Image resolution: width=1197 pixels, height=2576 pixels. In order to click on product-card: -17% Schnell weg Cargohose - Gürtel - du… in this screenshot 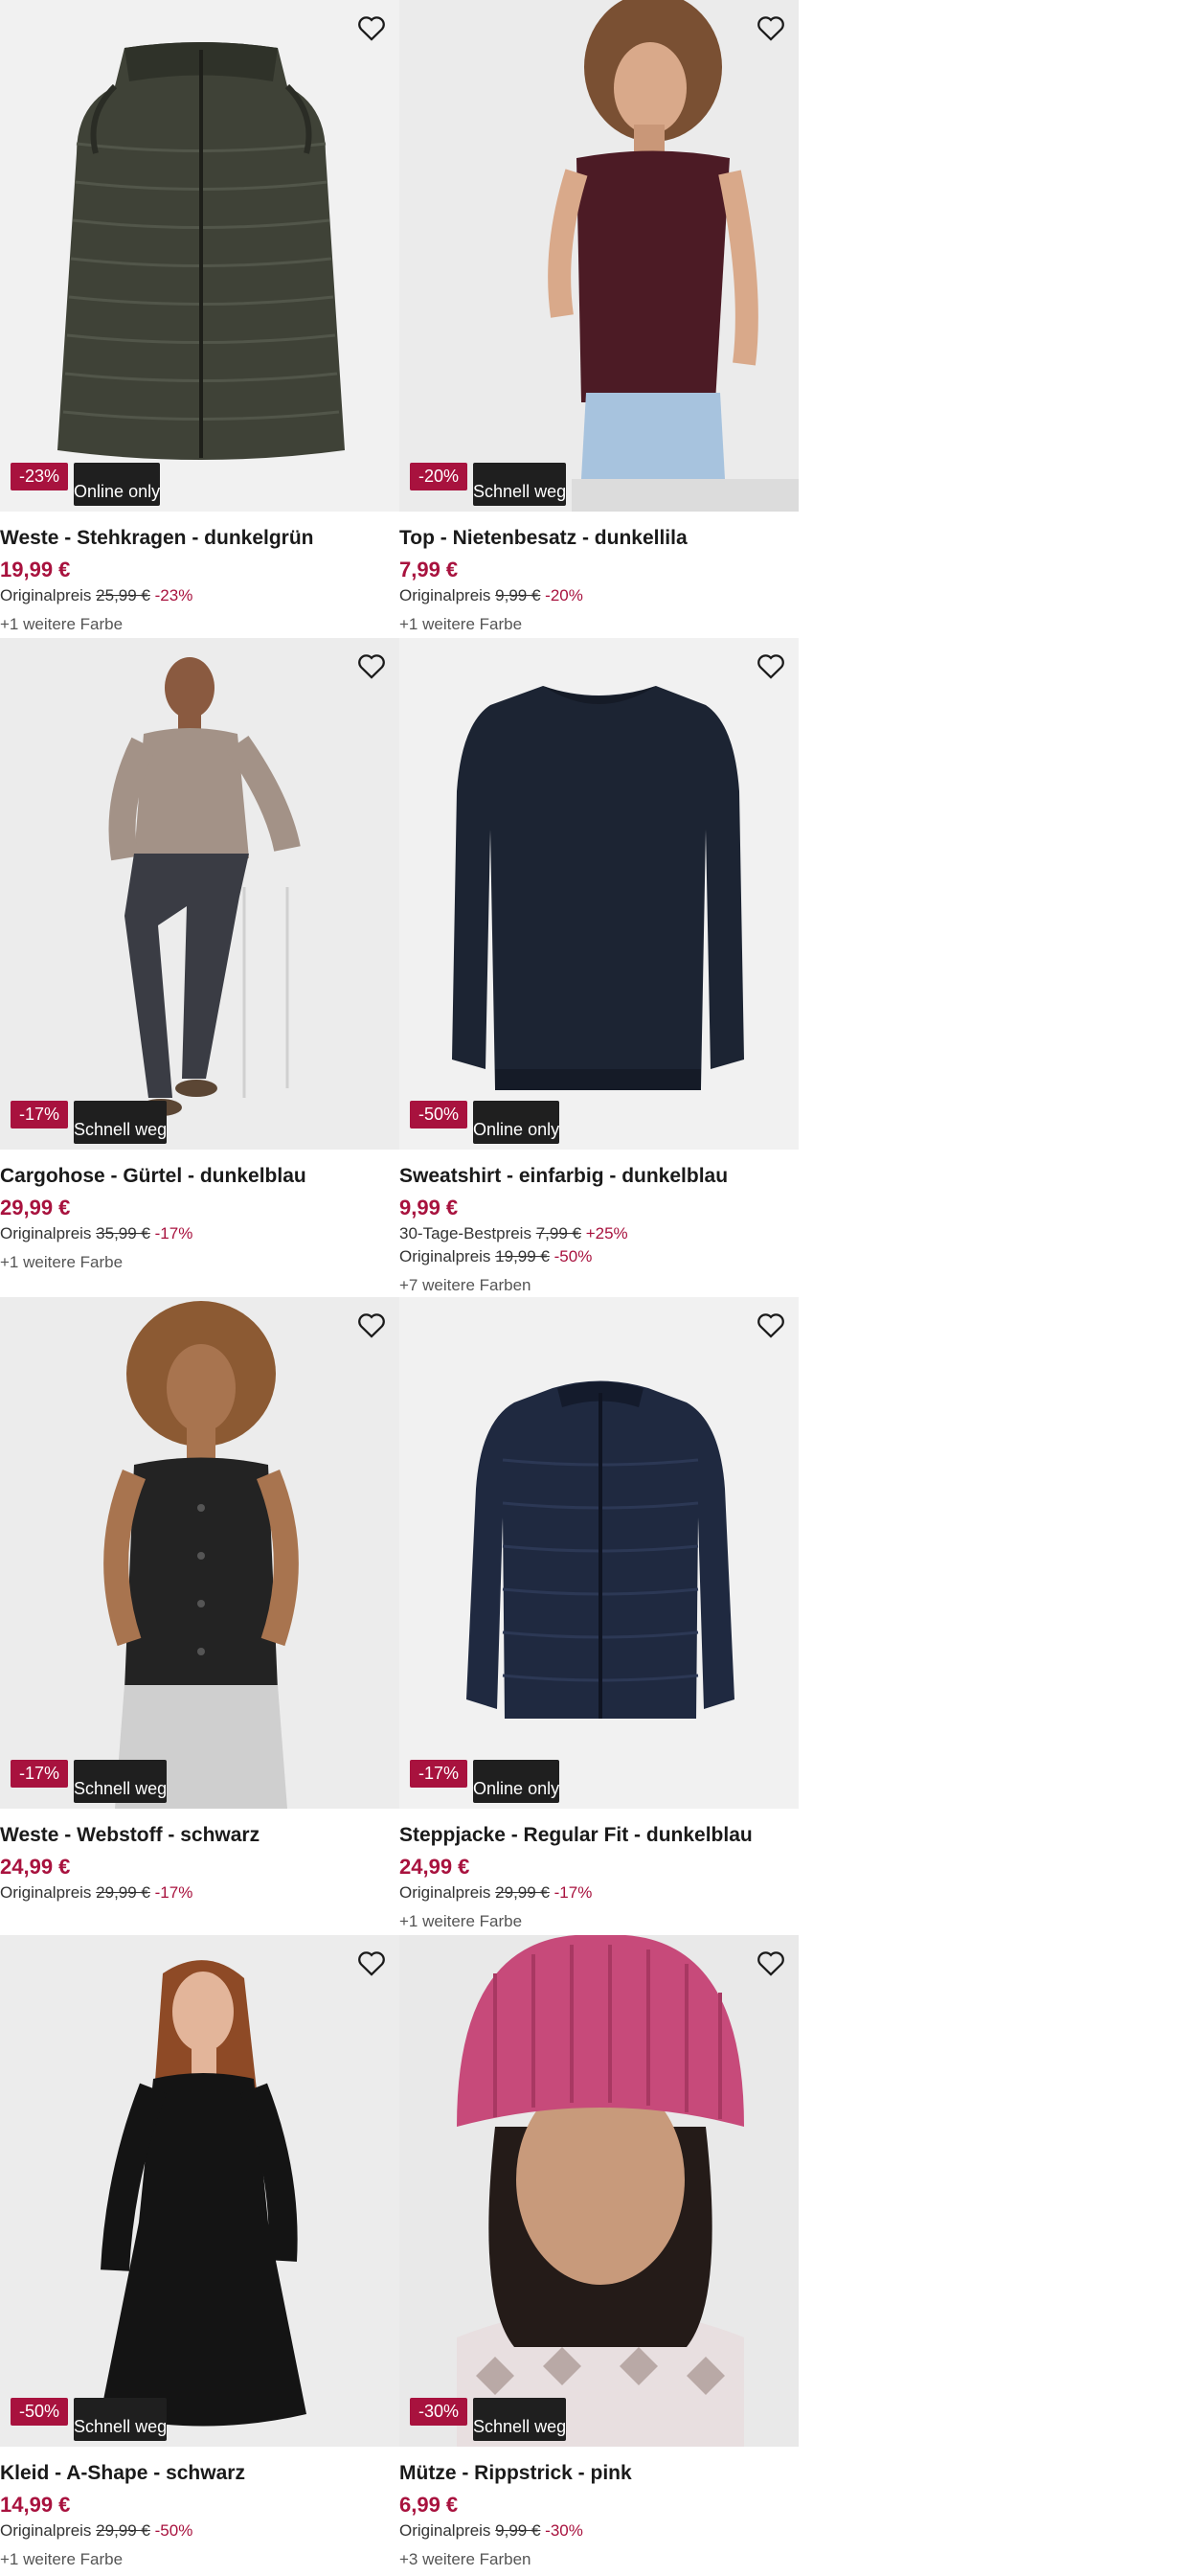, I will do `click(199, 967)`.